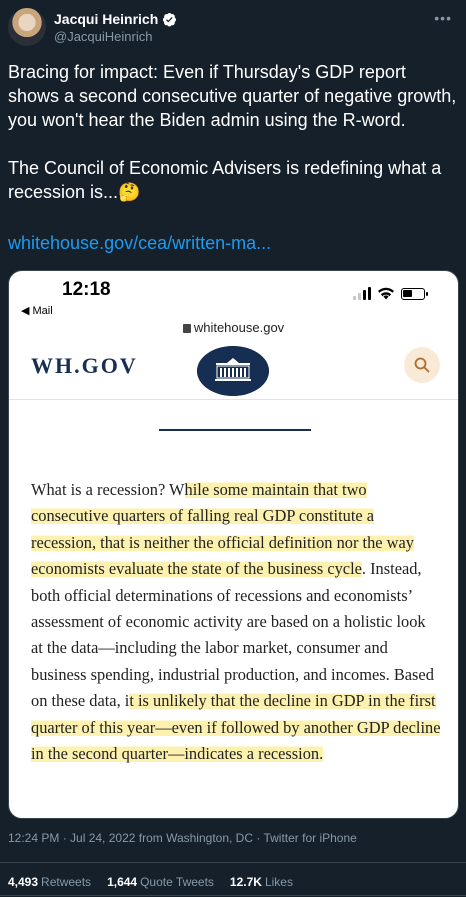 Image resolution: width=466 pixels, height=897 pixels. I want to click on phone-status-icons, so click(390, 293).